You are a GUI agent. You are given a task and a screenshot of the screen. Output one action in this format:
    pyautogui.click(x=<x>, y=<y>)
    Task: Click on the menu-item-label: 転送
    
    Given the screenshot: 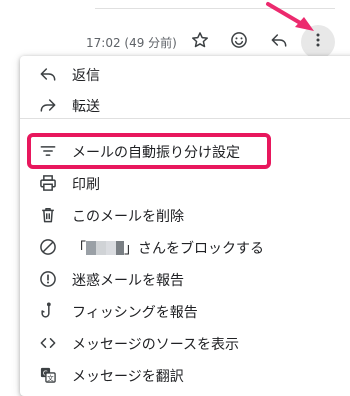 What is the action you would take?
    pyautogui.click(x=86, y=107)
    